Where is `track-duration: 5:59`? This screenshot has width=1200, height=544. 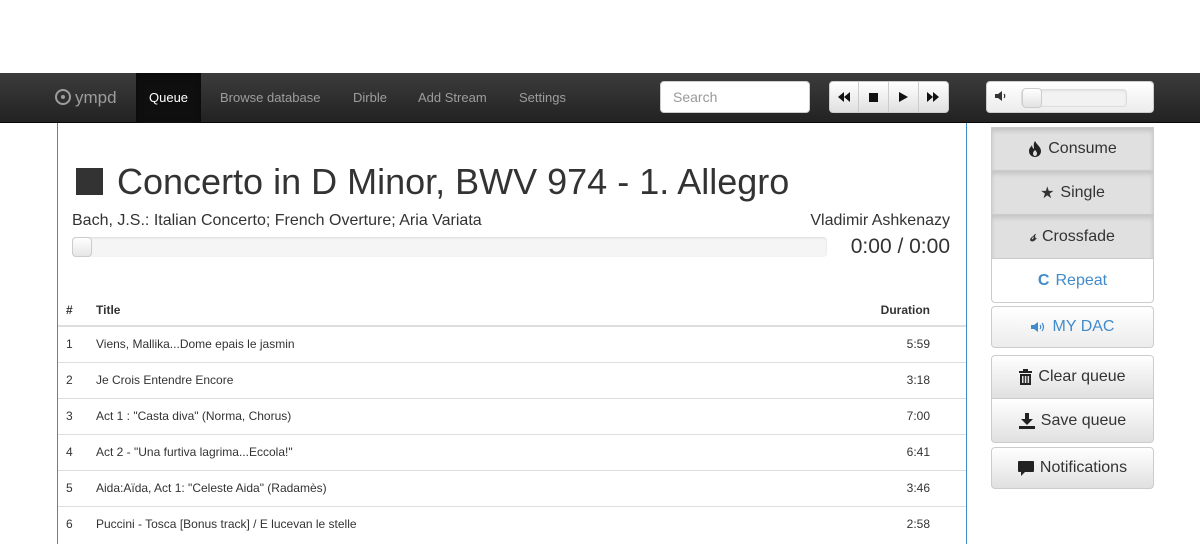
track-duration: 5:59 is located at coordinates (855, 343).